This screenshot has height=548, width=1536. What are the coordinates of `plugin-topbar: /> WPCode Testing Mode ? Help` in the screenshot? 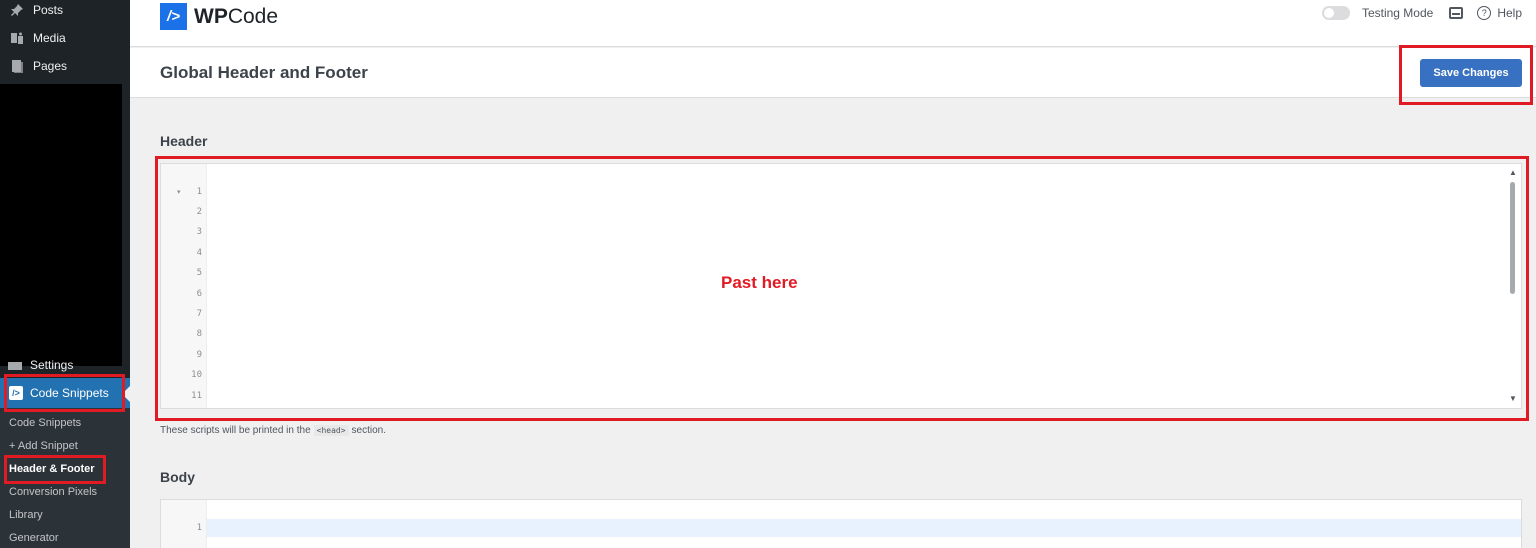 It's located at (833, 23).